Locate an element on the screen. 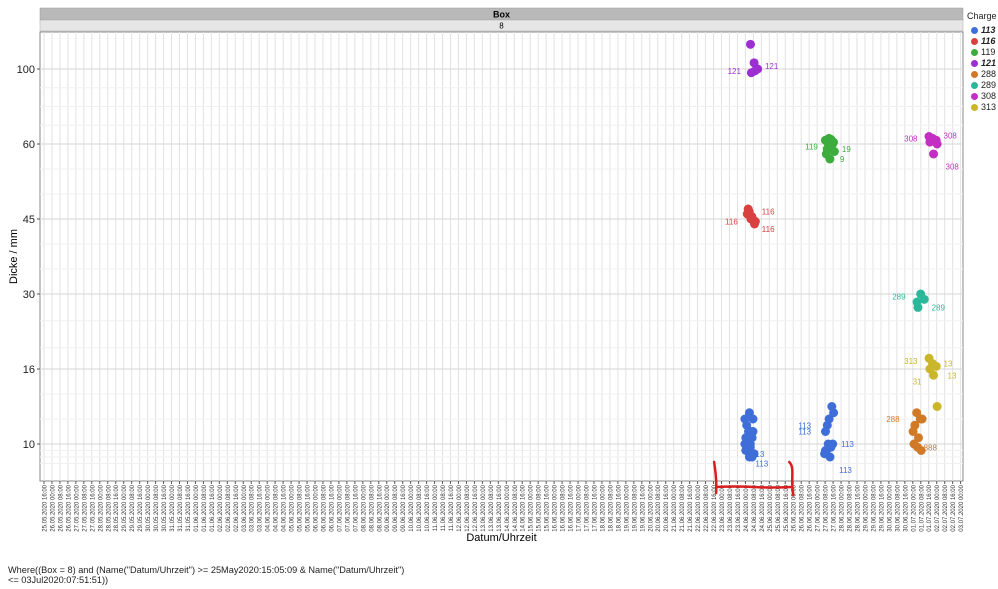  x-tick-label: 24.06.2020 16:00 is located at coordinates (763, 507).